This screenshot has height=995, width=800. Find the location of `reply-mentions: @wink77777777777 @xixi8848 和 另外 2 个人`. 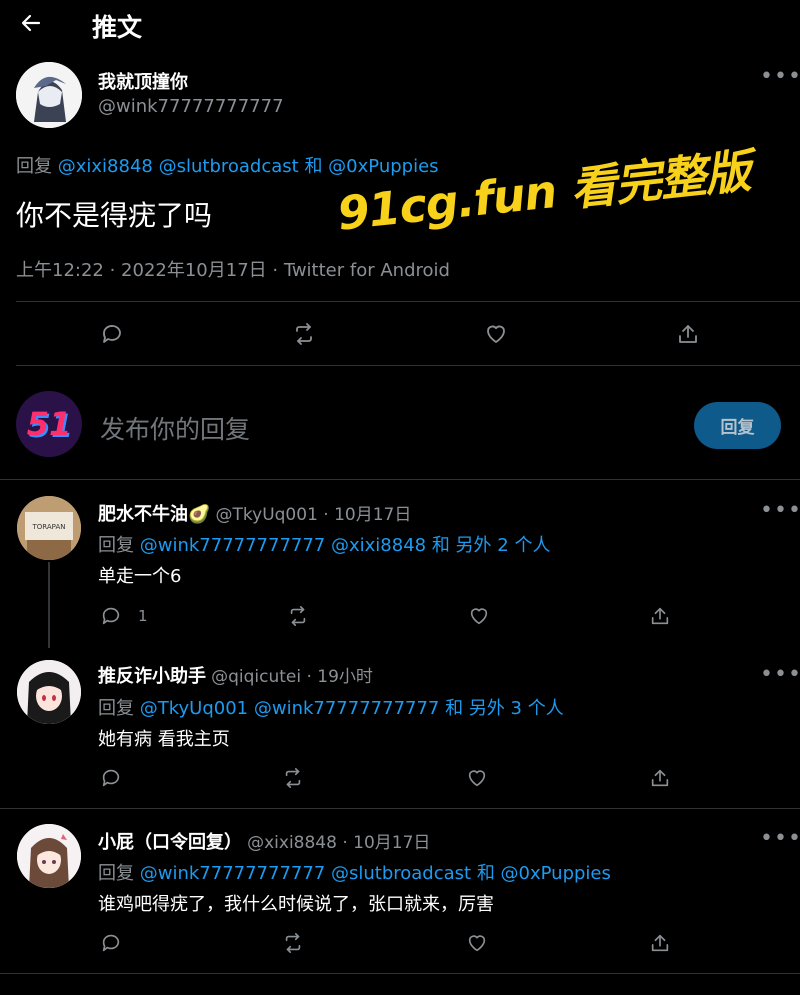

reply-mentions: @wink77777777777 @xixi8848 和 另外 2 个人 is located at coordinates (345, 545).